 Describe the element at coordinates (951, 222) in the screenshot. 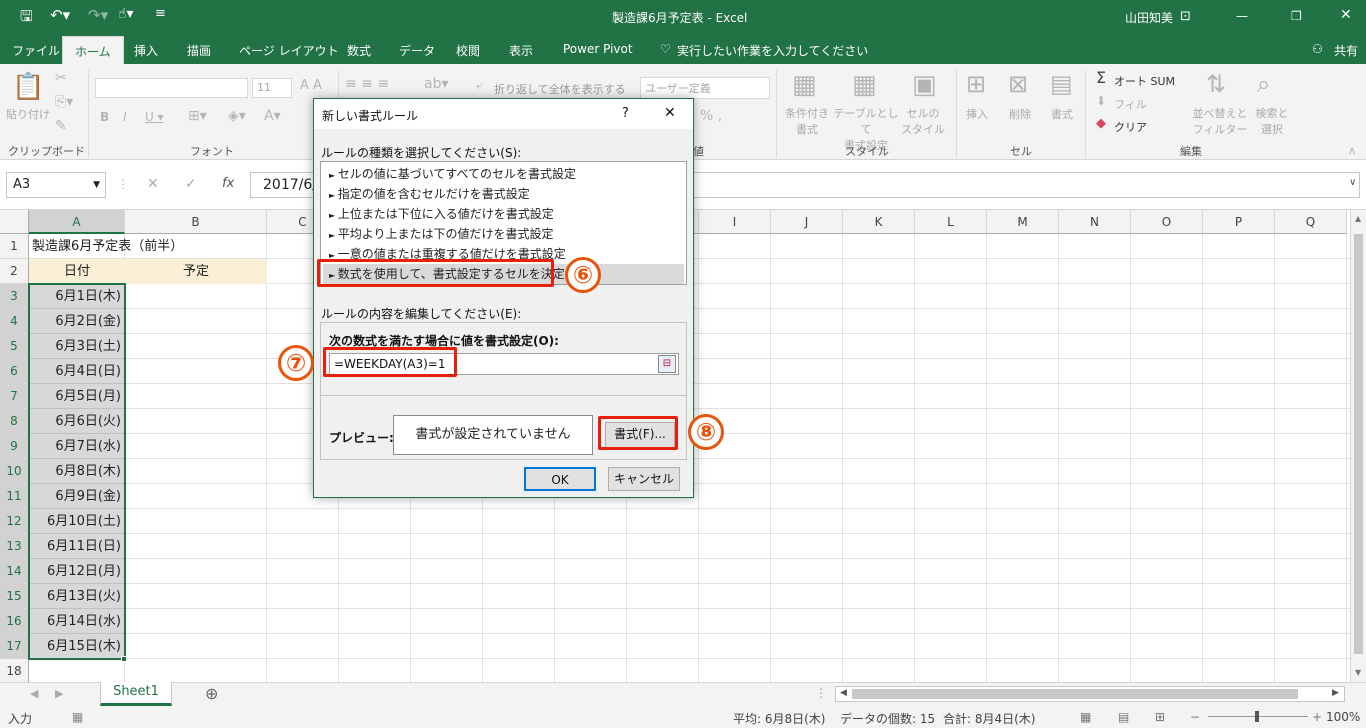

I see `column-header-l: L` at that location.